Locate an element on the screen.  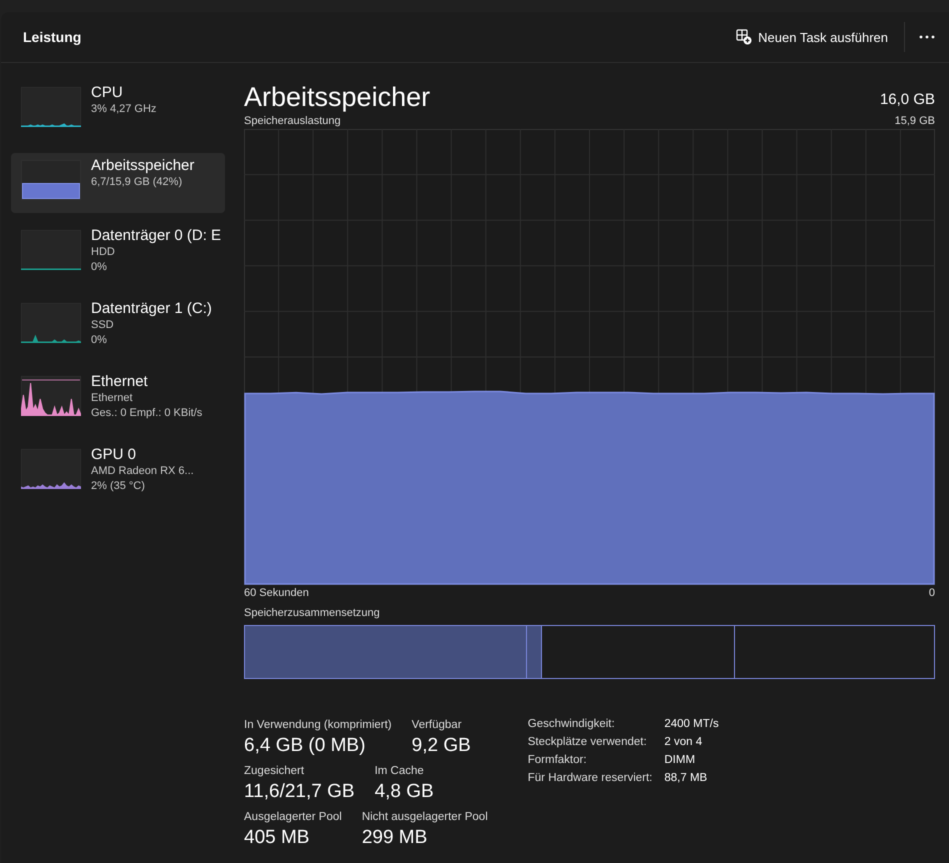
chart-max-label: 15,9 GB is located at coordinates (914, 121).